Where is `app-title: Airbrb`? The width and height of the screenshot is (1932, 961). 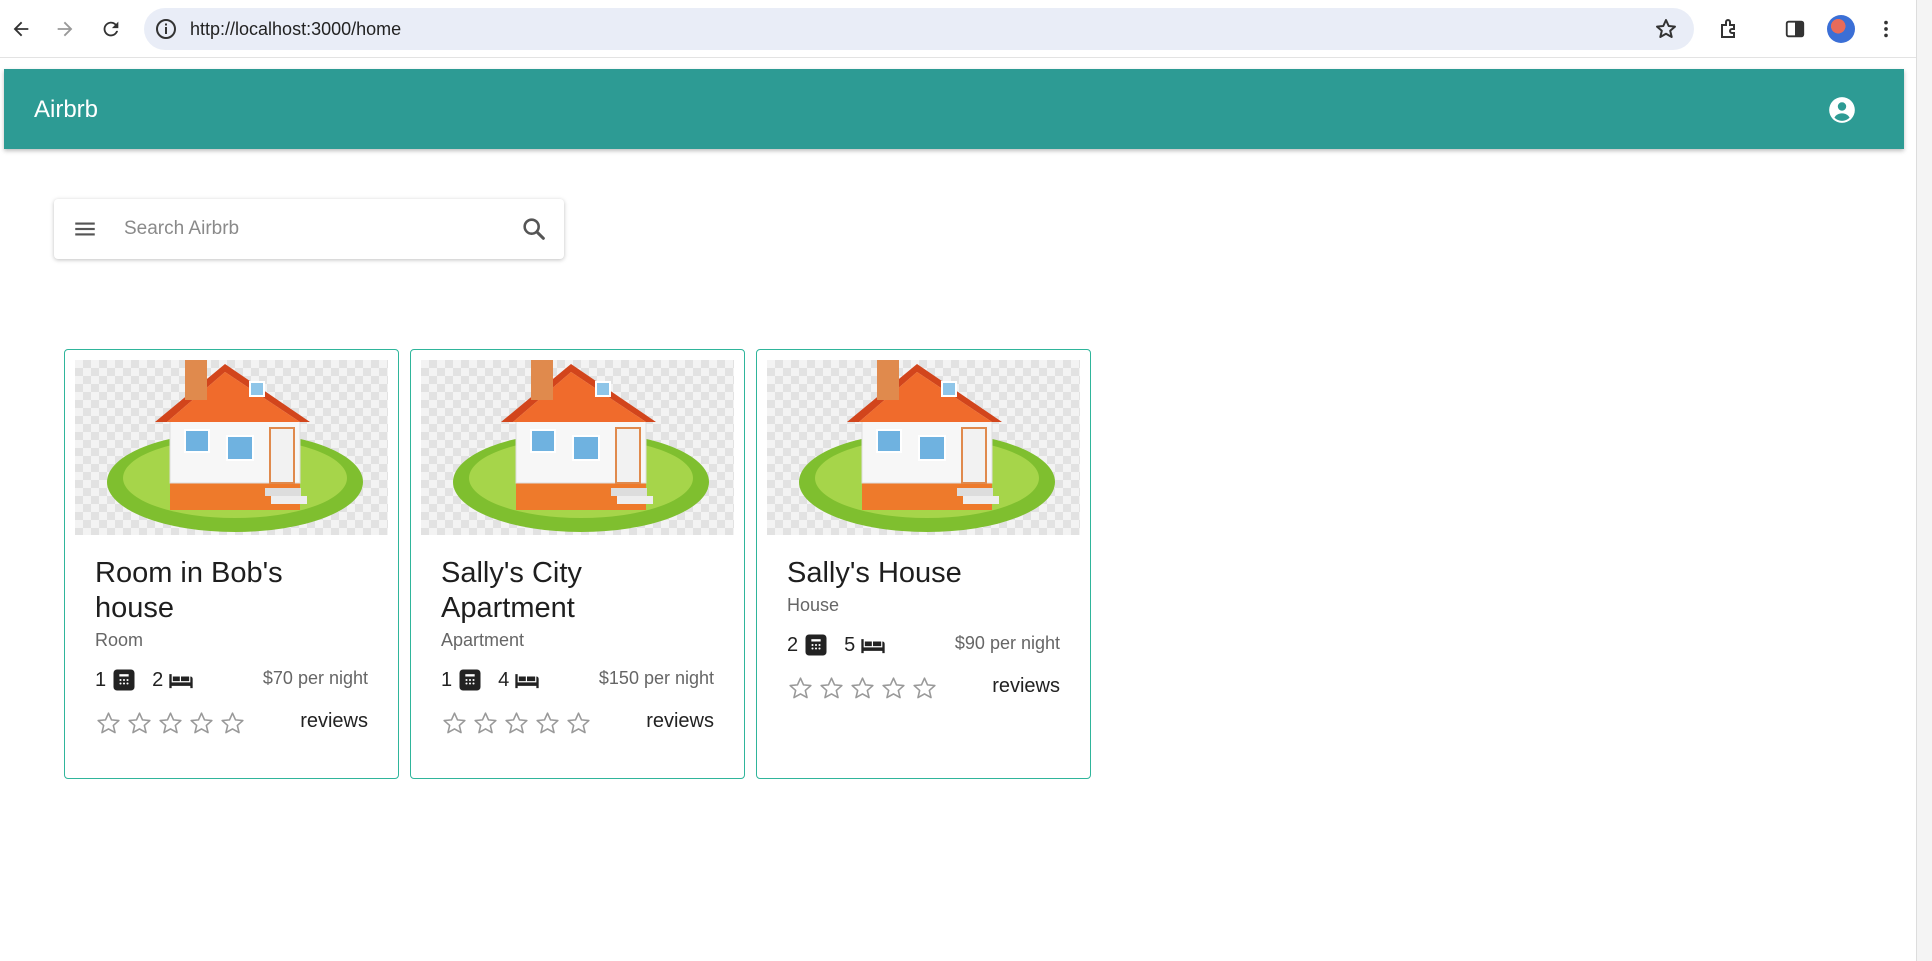
app-title: Airbrb is located at coordinates (66, 110).